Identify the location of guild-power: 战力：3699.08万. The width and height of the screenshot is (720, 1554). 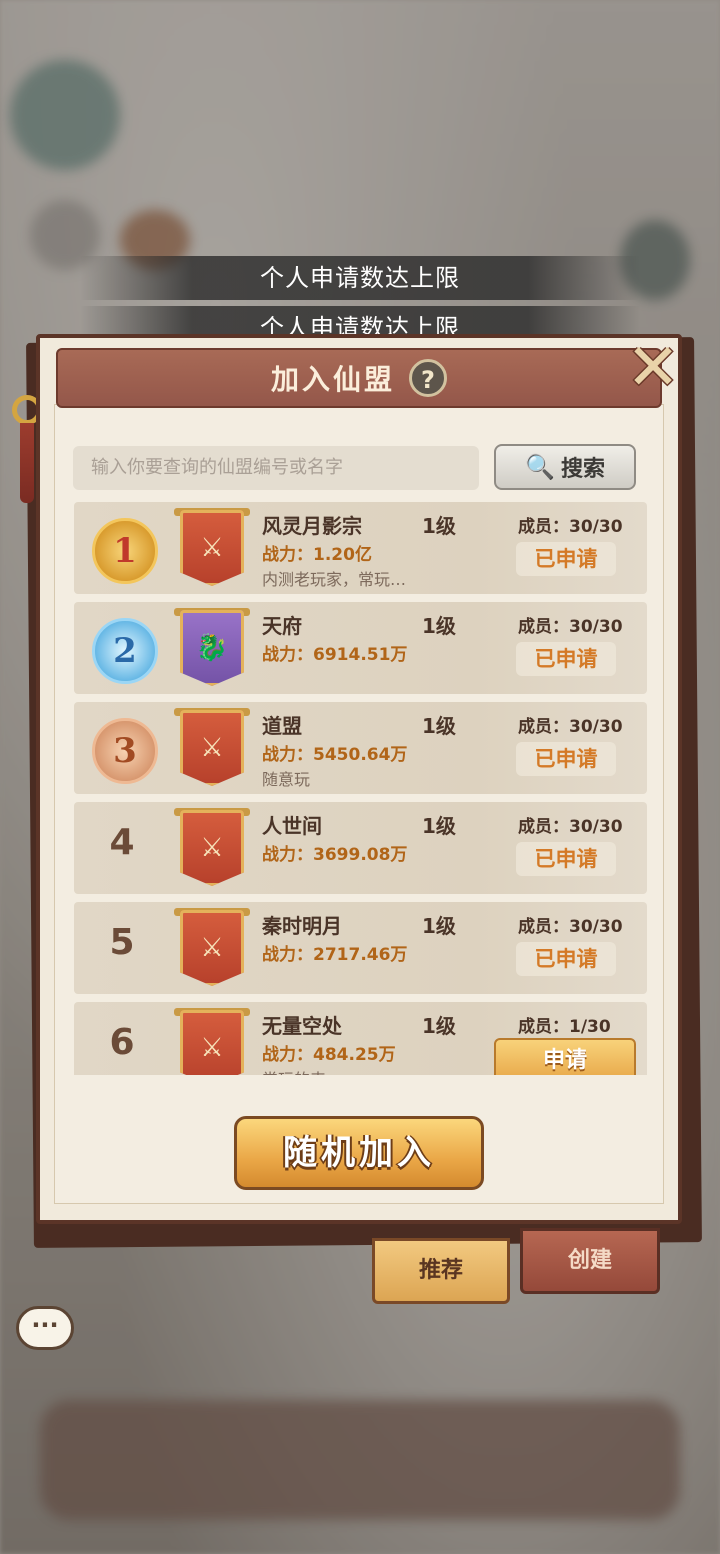
(335, 855).